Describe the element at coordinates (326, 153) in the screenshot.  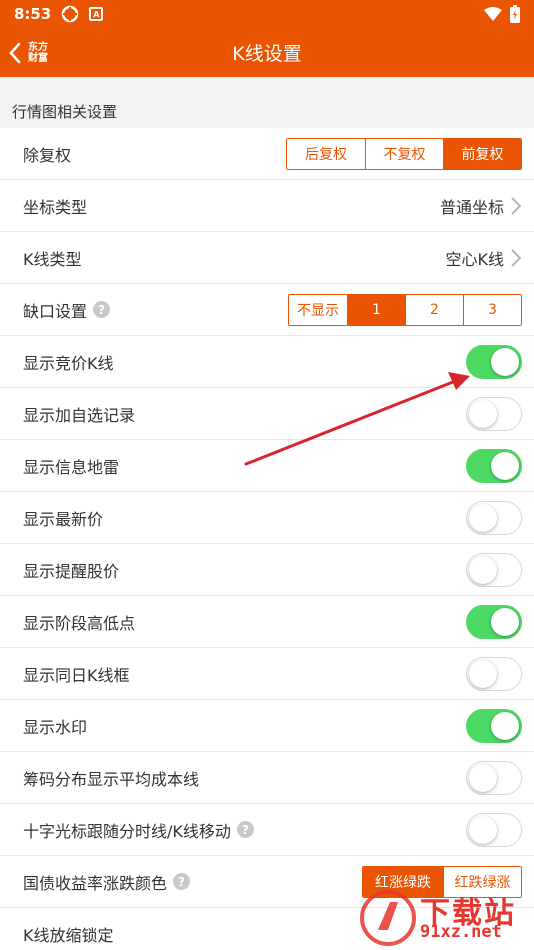
I see `seg-option-hou-fuquan: 后复权` at that location.